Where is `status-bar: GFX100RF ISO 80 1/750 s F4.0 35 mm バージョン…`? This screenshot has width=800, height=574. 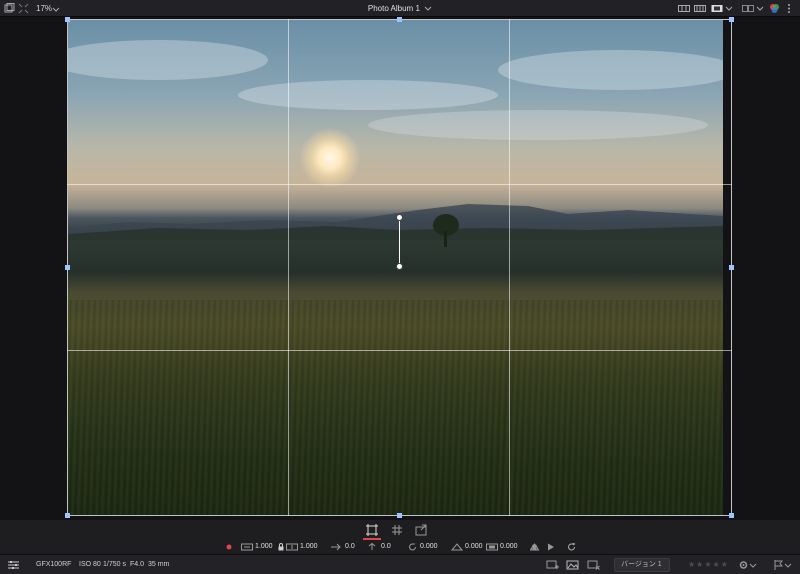
status-bar: GFX100RF ISO 80 1/750 s F4.0 35 mm バージョン… is located at coordinates (400, 564).